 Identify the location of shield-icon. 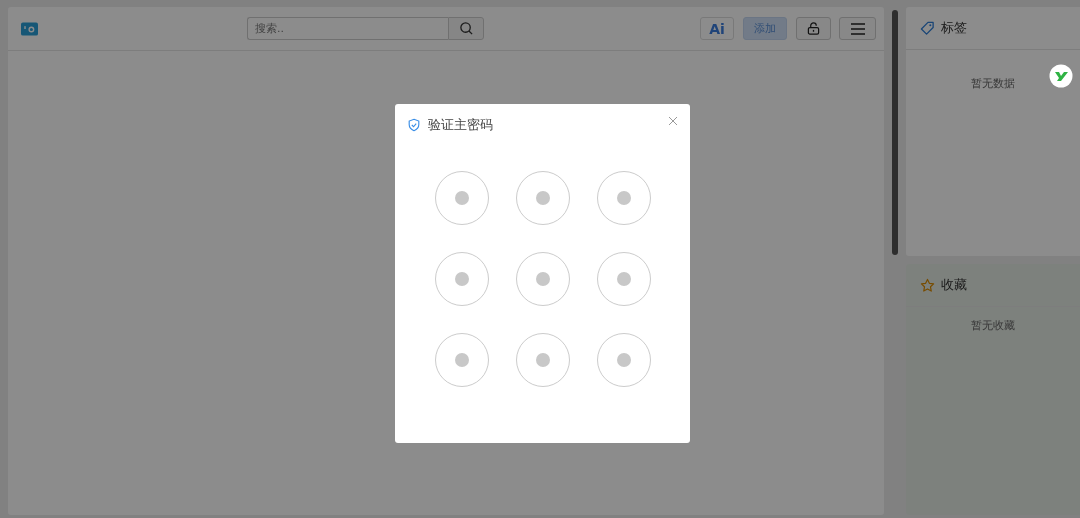
(414, 125).